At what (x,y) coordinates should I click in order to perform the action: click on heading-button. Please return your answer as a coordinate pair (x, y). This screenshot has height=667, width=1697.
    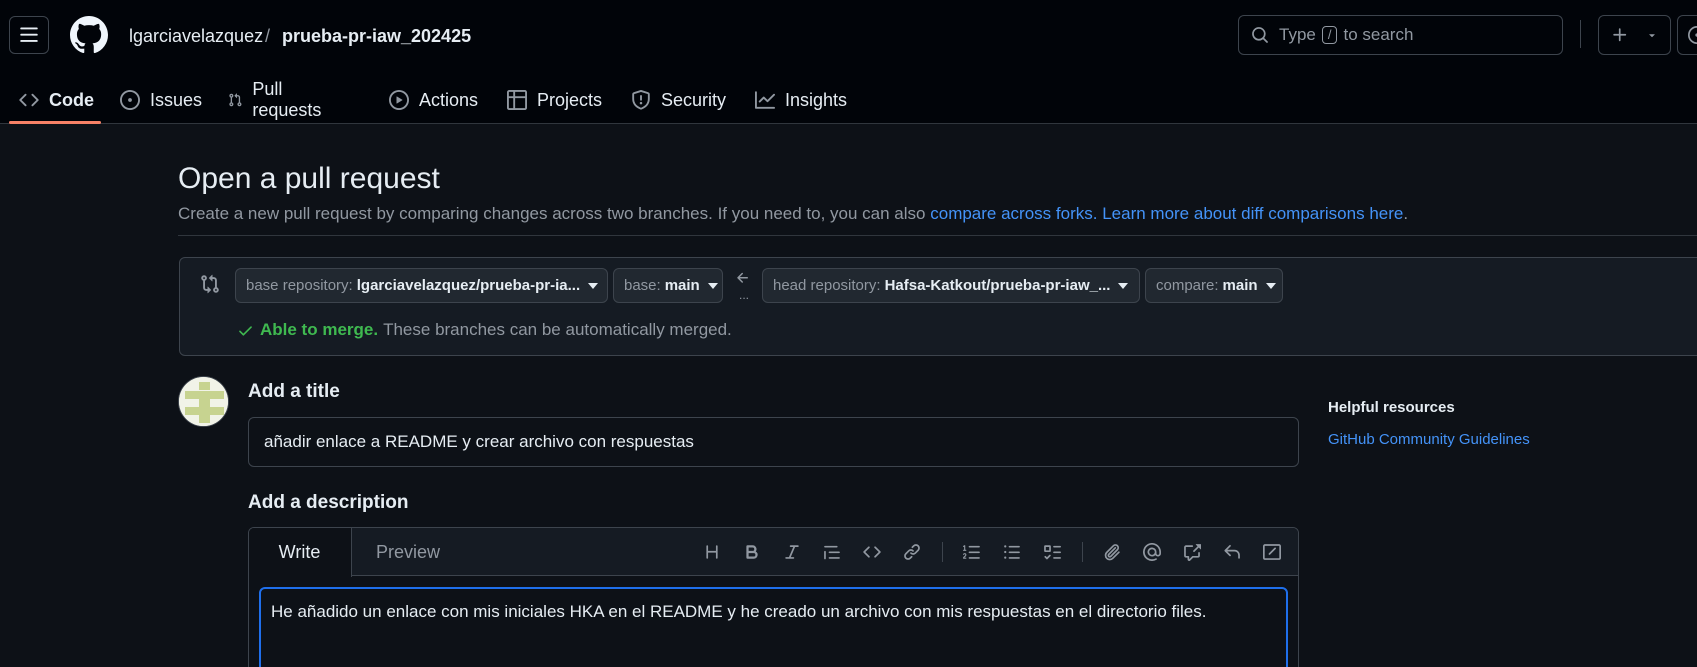
    Looking at the image, I should click on (712, 552).